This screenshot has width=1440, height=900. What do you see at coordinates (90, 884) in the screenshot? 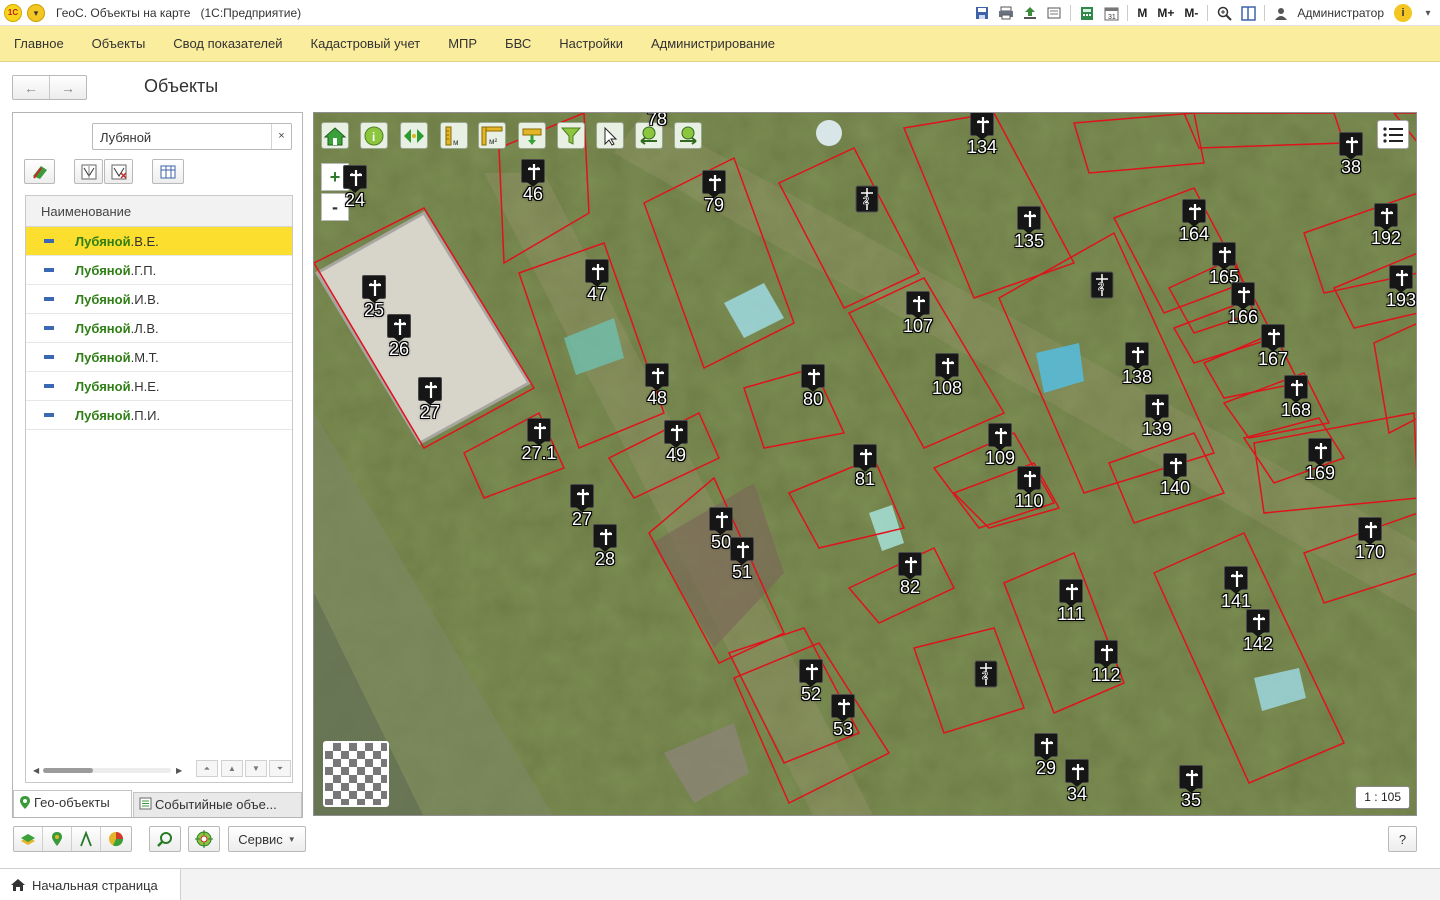
I see `tab-home-page: Начальная страница` at bounding box center [90, 884].